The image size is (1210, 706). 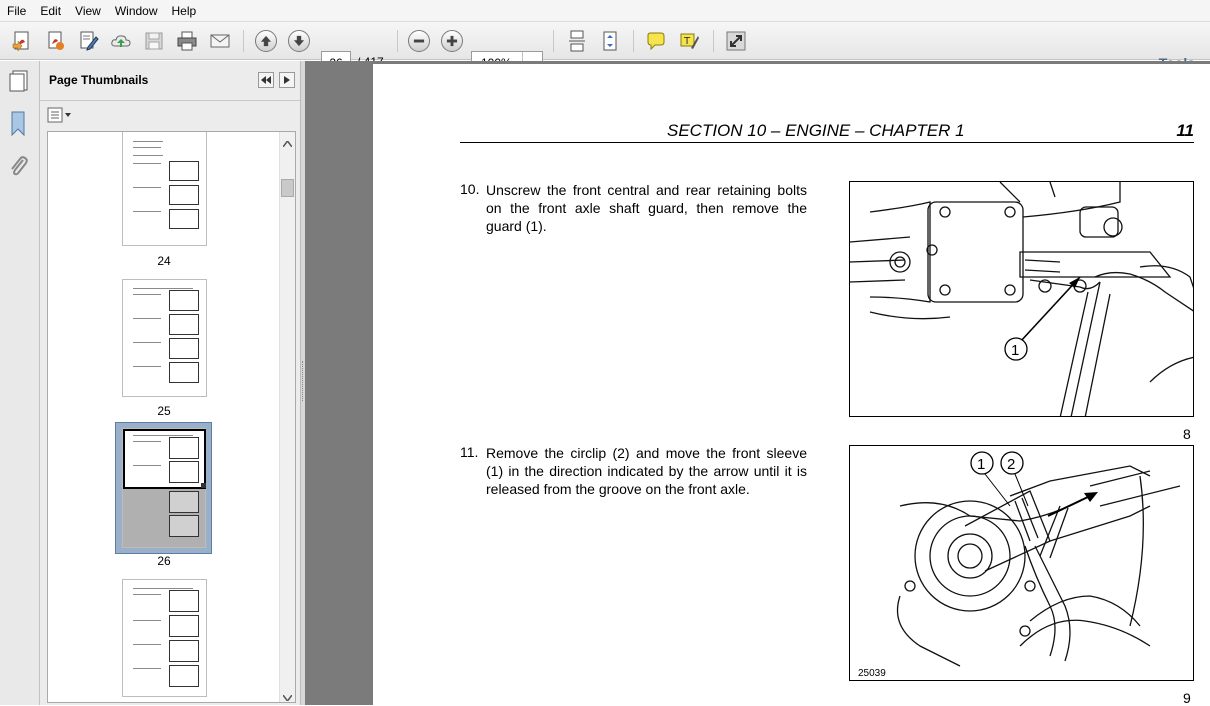 What do you see at coordinates (170, 81) in the screenshot?
I see `panel-header: Page Thumbnails` at bounding box center [170, 81].